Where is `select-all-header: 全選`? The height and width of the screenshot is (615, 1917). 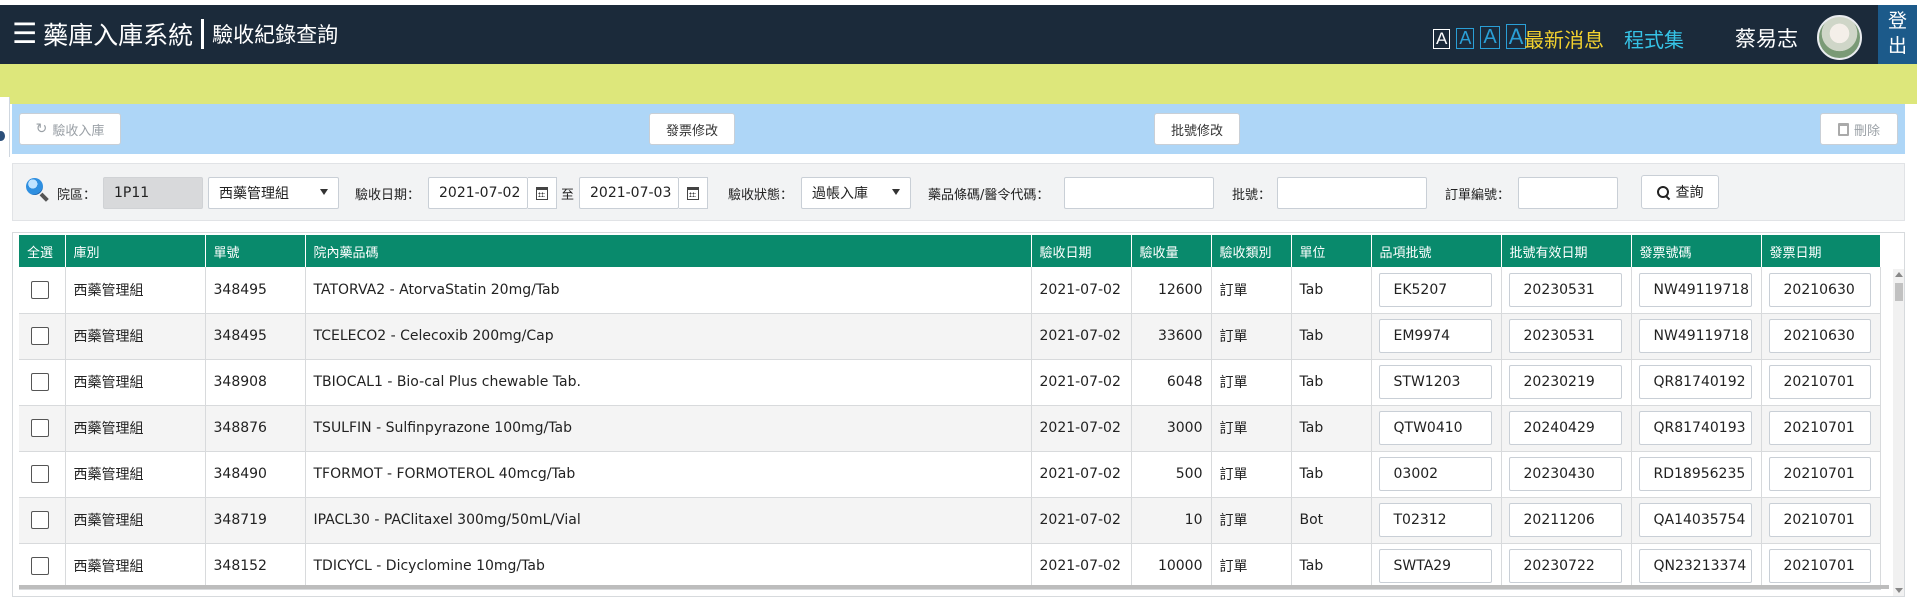
select-all-header: 全選 is located at coordinates (42, 251).